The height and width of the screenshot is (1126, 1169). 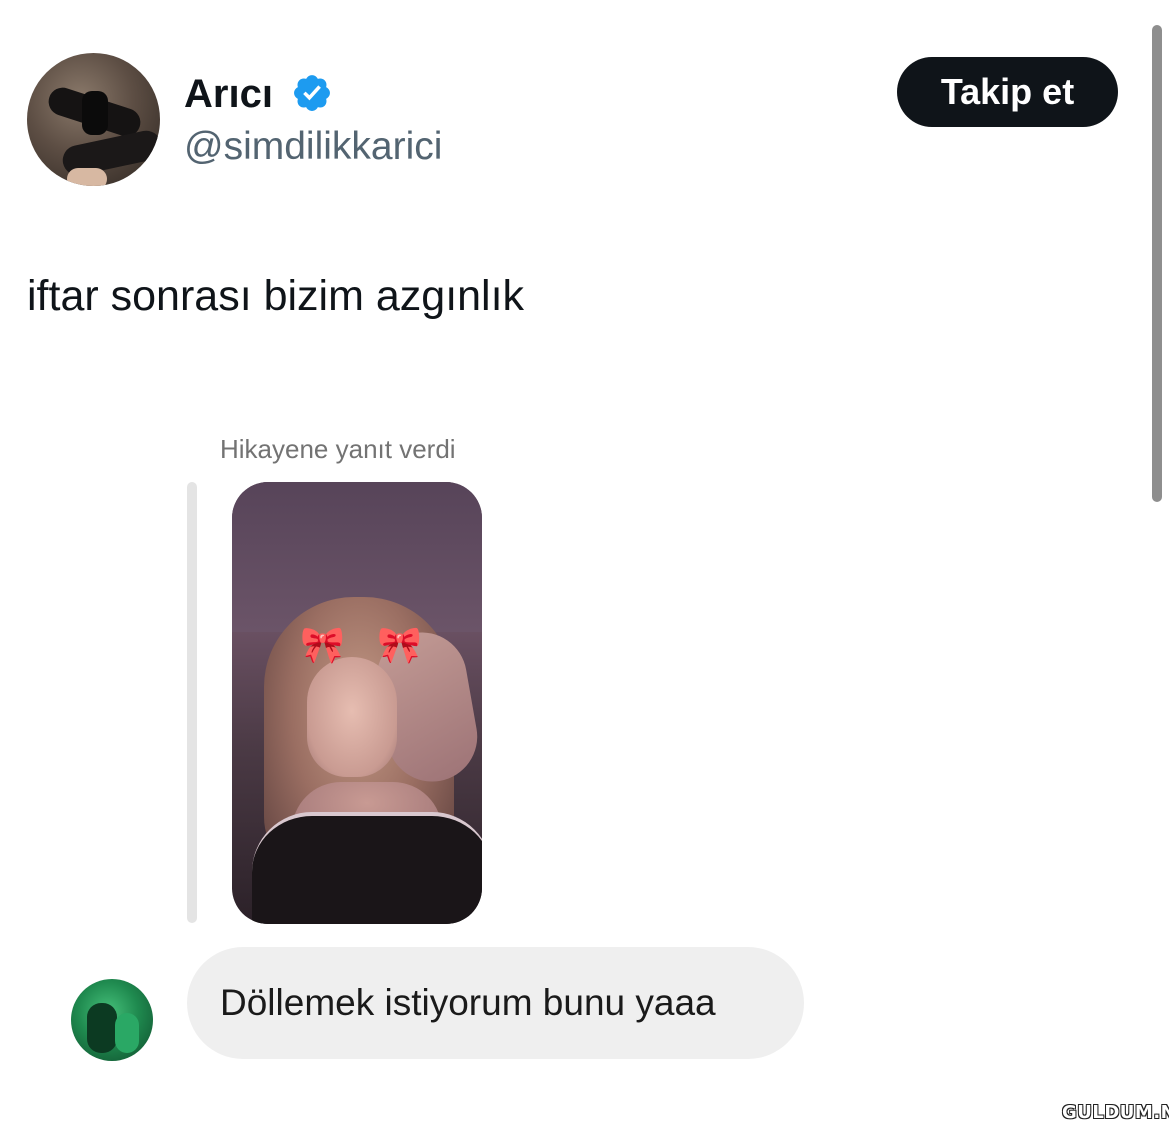 I want to click on message-text: Döllemek istiyorum bunu yaaa, so click(x=468, y=1002).